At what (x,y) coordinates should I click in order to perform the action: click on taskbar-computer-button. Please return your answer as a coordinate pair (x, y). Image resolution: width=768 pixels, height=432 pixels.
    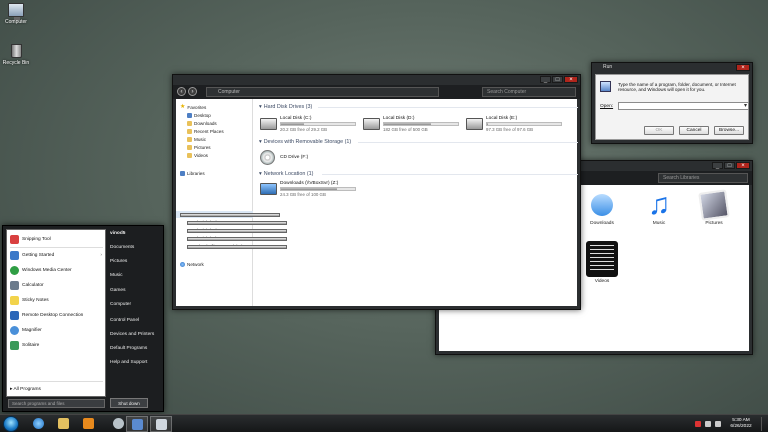
    Looking at the image, I should click on (137, 424).